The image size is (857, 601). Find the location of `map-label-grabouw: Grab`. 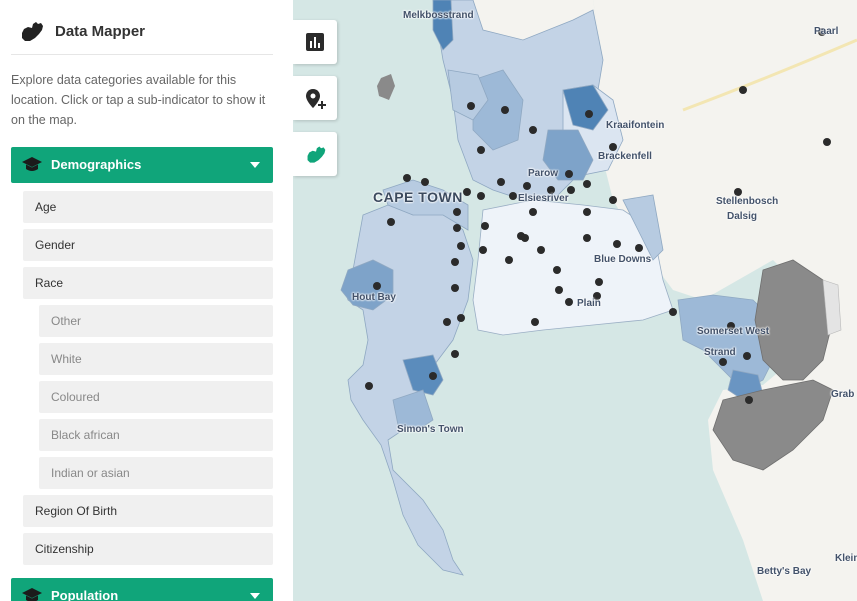

map-label-grabouw: Grab is located at coordinates (843, 394).